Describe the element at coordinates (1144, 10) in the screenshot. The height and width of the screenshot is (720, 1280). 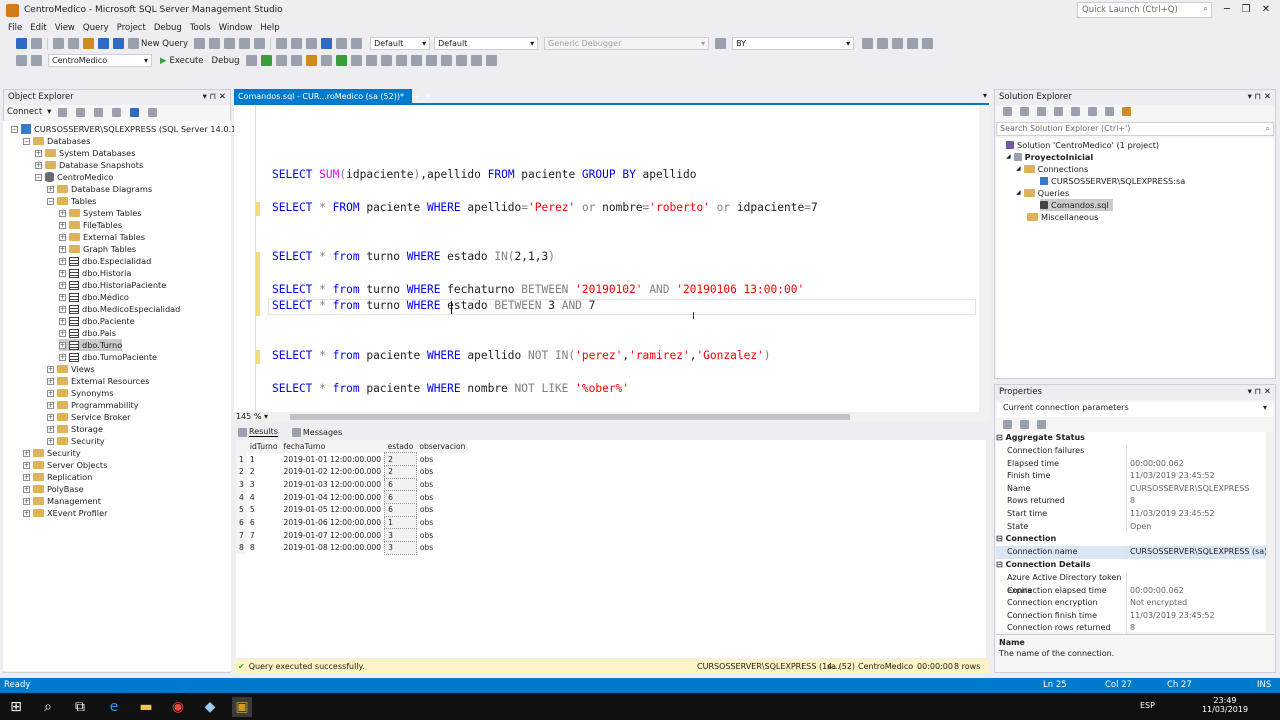
I see `quick-launch-input: Quick Launch (Ctrl+Q) ⌕` at that location.